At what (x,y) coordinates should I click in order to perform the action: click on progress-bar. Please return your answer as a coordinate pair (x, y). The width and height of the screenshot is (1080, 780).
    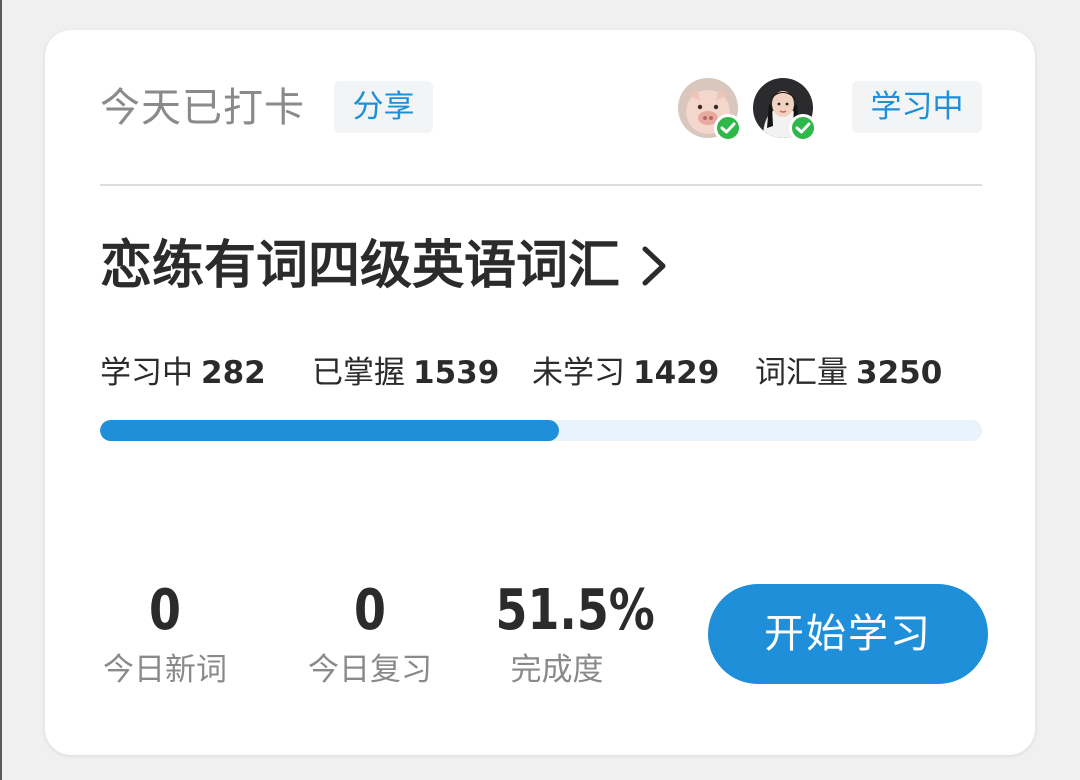
    Looking at the image, I should click on (541, 430).